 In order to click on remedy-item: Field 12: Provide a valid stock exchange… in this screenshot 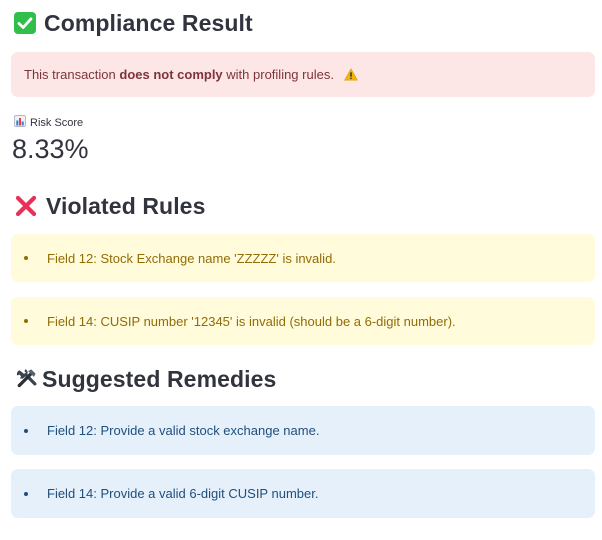, I will do `click(303, 430)`.